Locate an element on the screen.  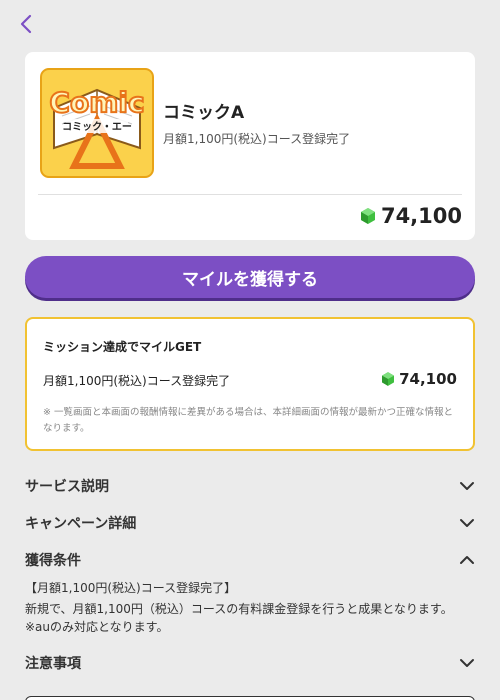
service-logo: Comic コミック・エー is located at coordinates (97, 123).